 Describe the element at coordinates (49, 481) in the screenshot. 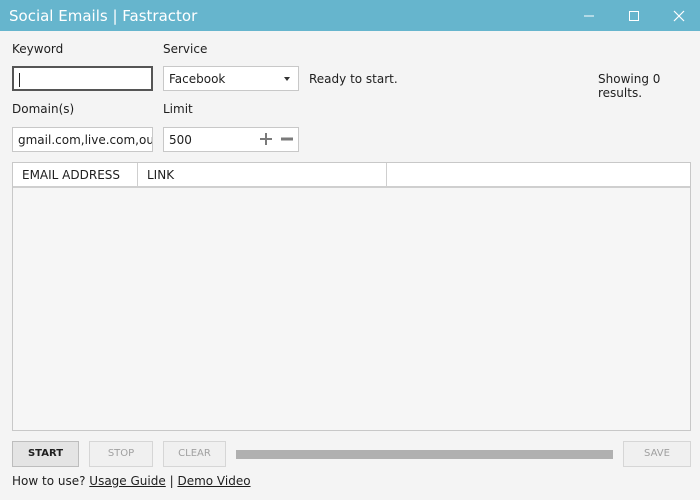

I see `help-prefix: How to use?` at that location.